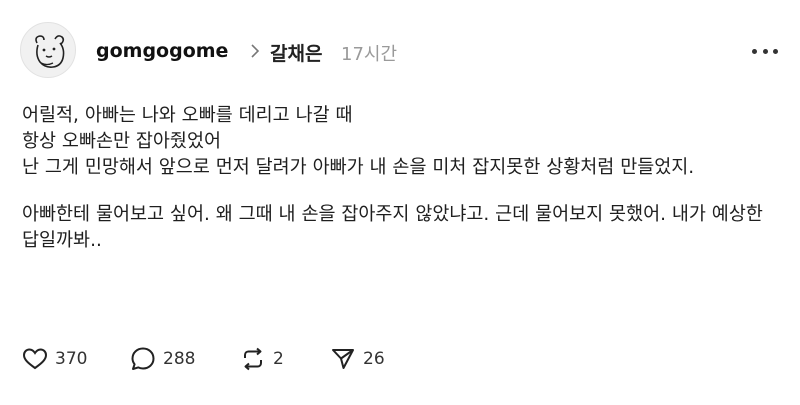 Image resolution: width=800 pixels, height=405 pixels. I want to click on share-button: 26, so click(357, 359).